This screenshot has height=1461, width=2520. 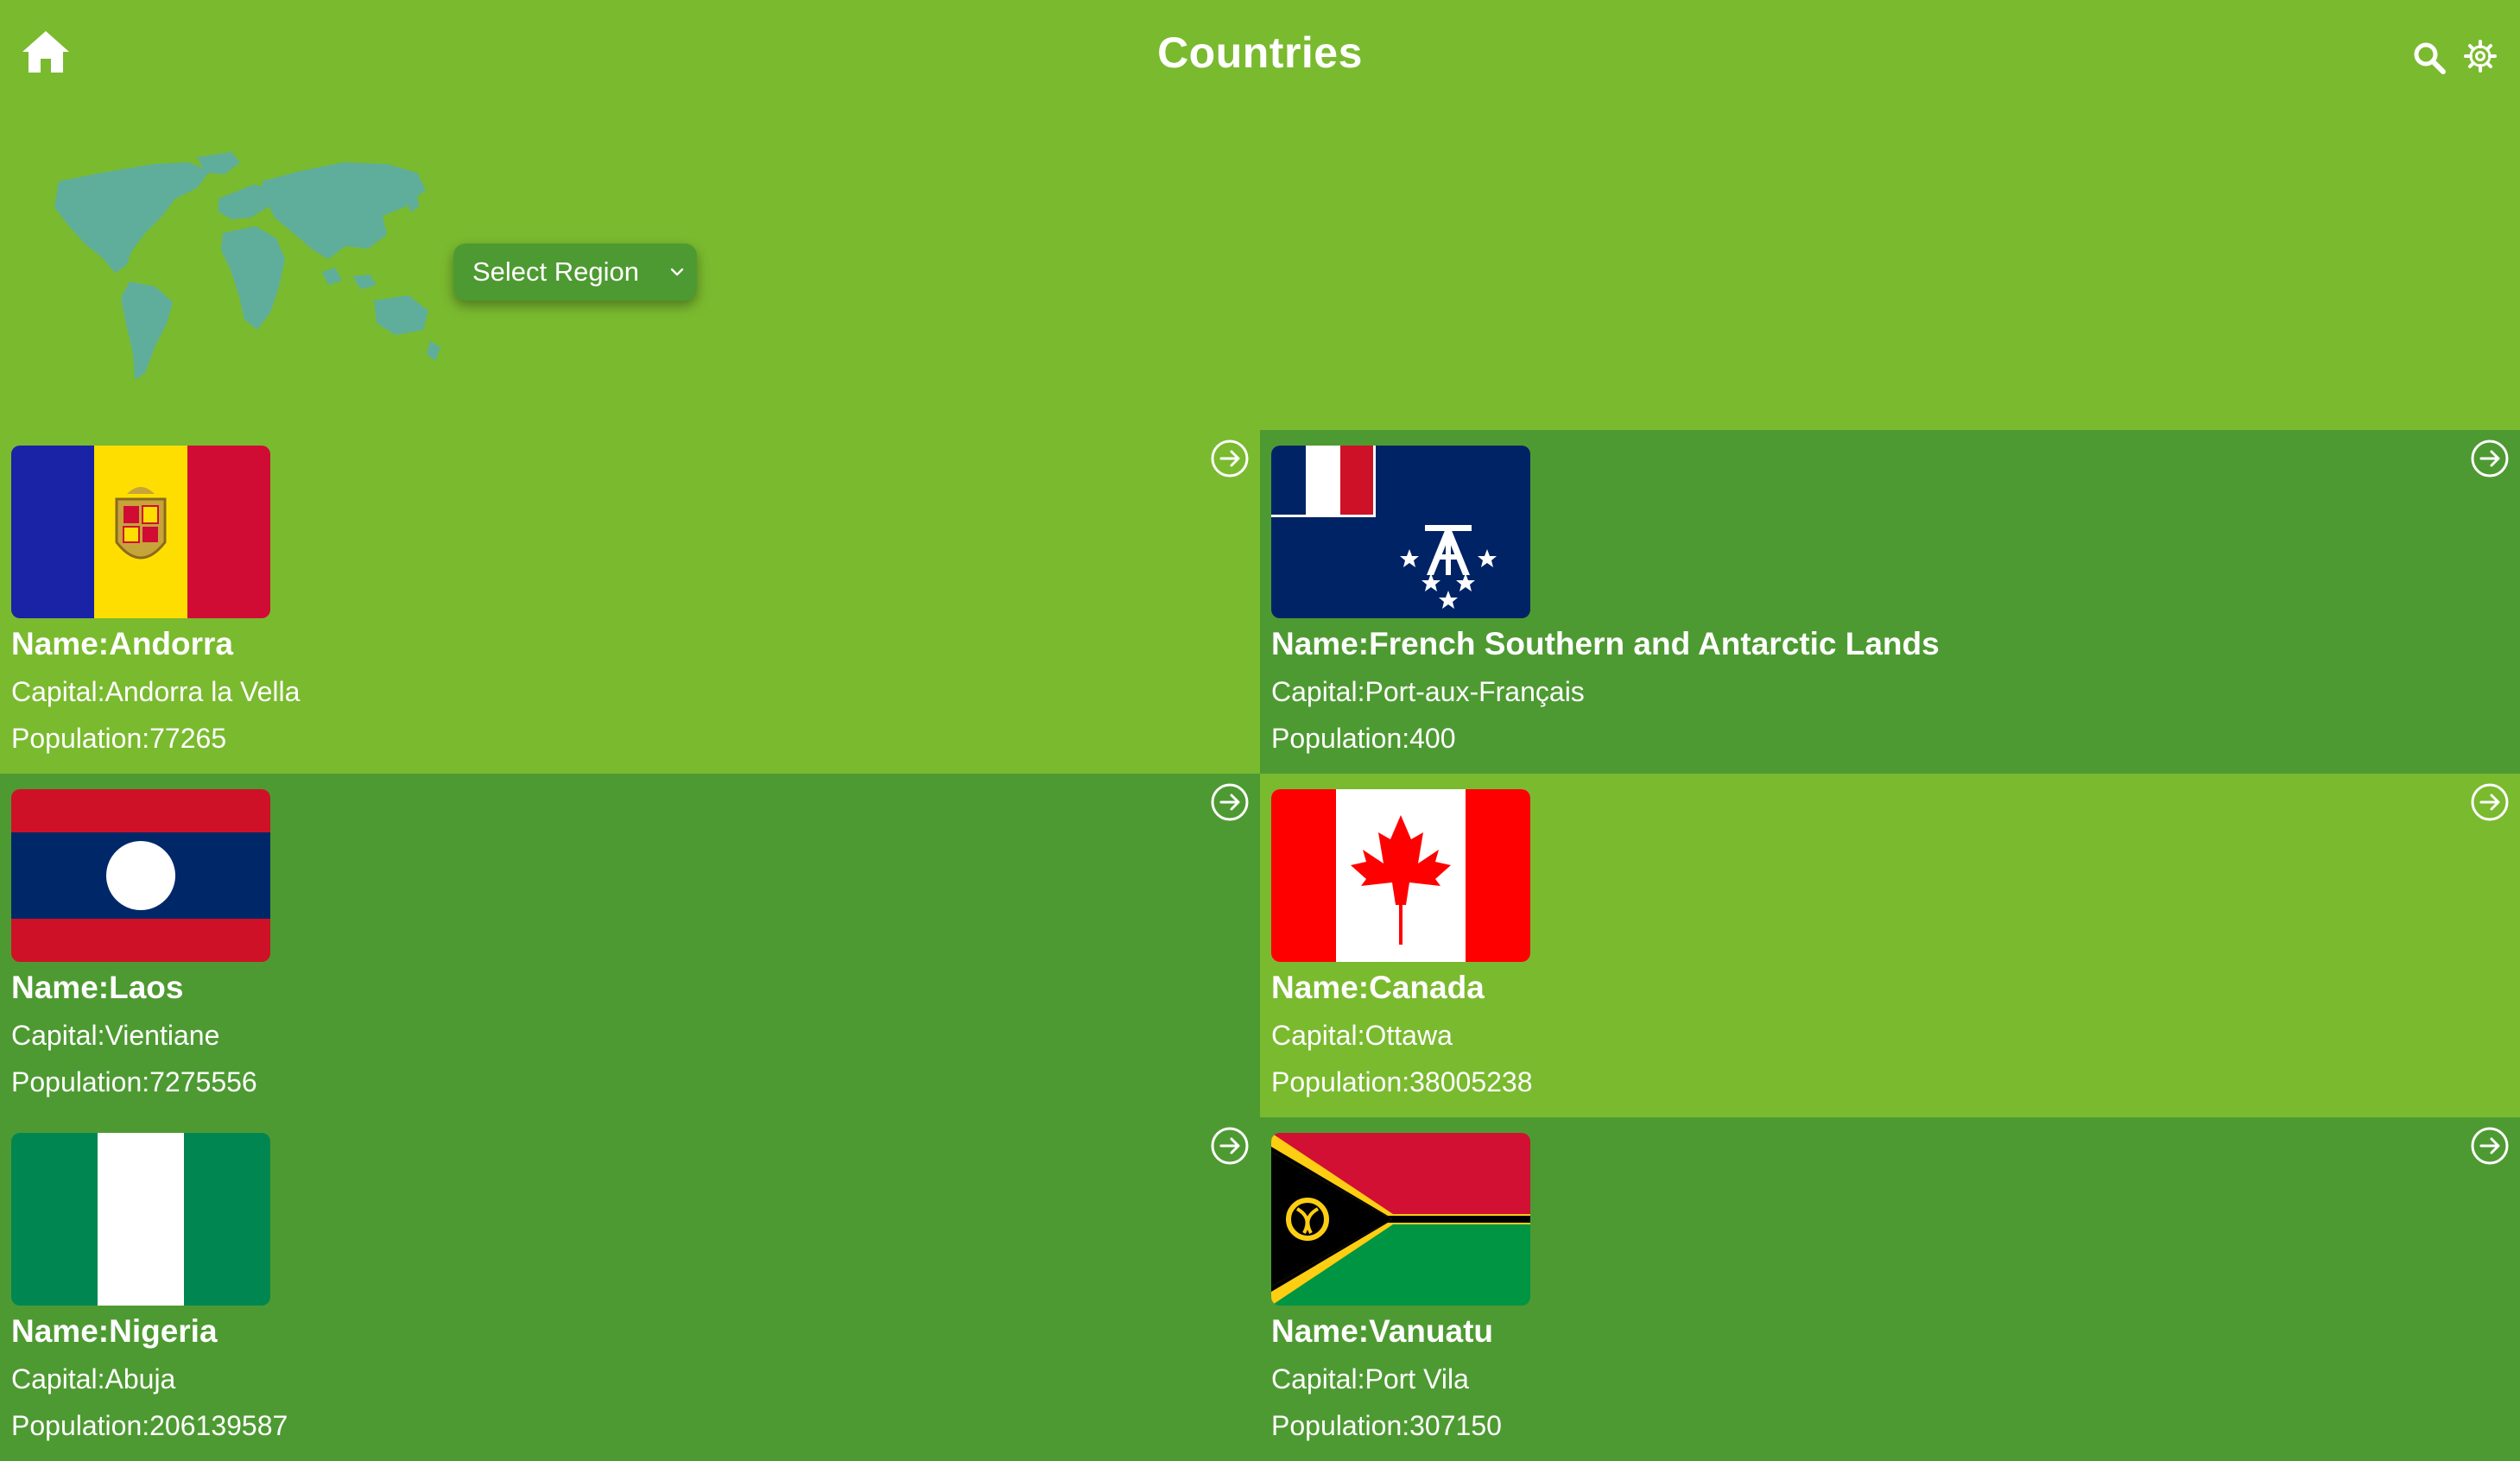 I want to click on country-population: Population:38005238, so click(x=1402, y=1081).